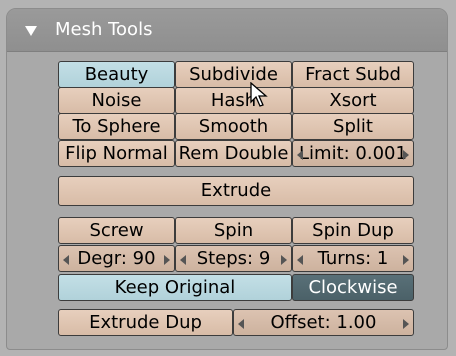  Describe the element at coordinates (31, 31) in the screenshot. I see `collapse-triangle-icon` at that location.